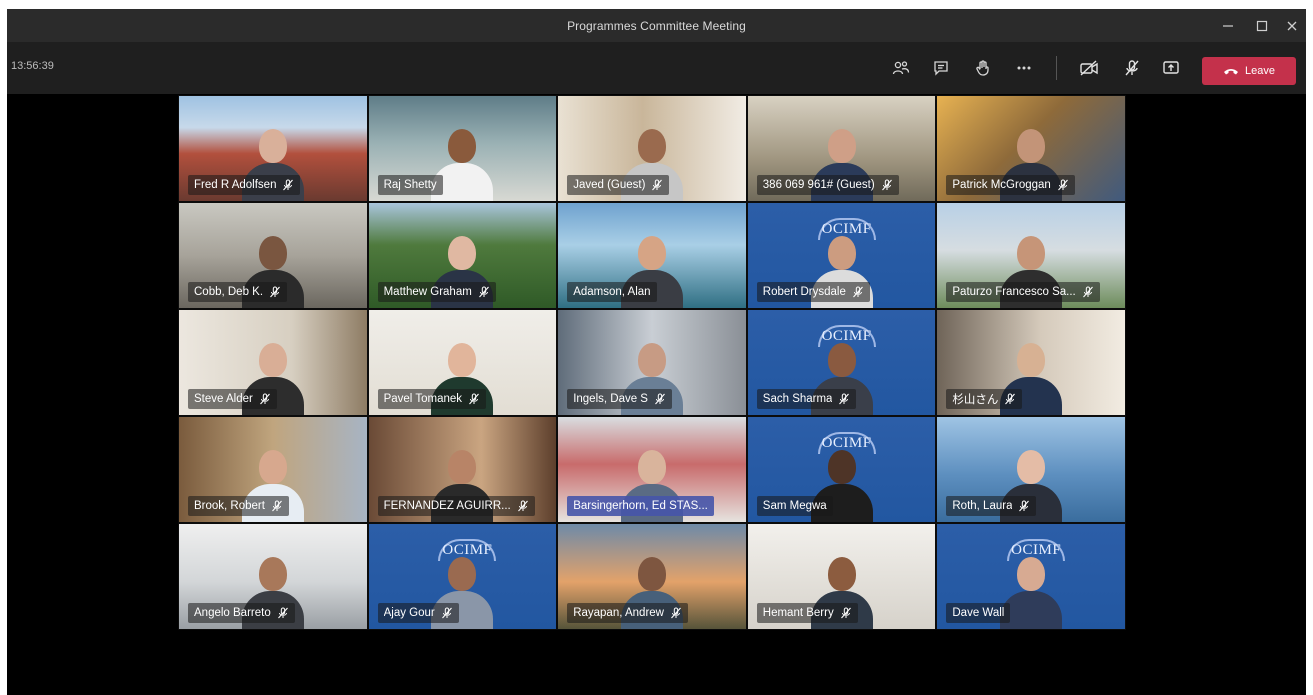 This screenshot has height=695, width=1313. I want to click on participant-tile: Ingels, Dave S, so click(652, 362).